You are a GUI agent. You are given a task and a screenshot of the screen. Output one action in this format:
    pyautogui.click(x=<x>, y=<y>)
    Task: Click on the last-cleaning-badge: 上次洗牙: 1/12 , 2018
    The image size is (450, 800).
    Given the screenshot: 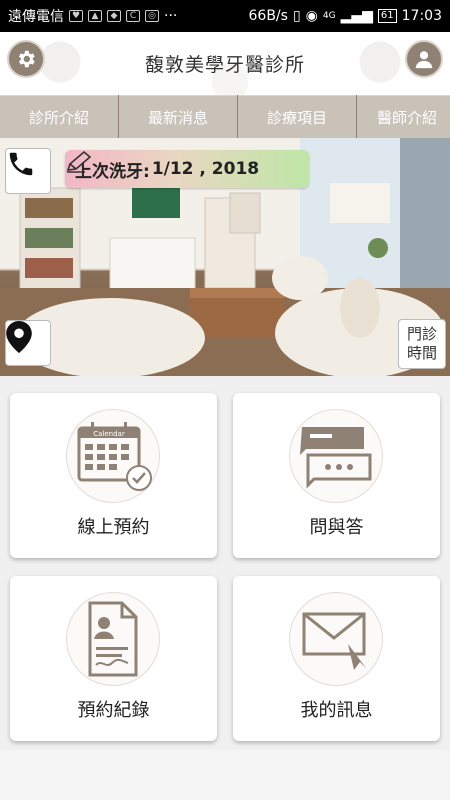 What is the action you would take?
    pyautogui.click(x=187, y=169)
    